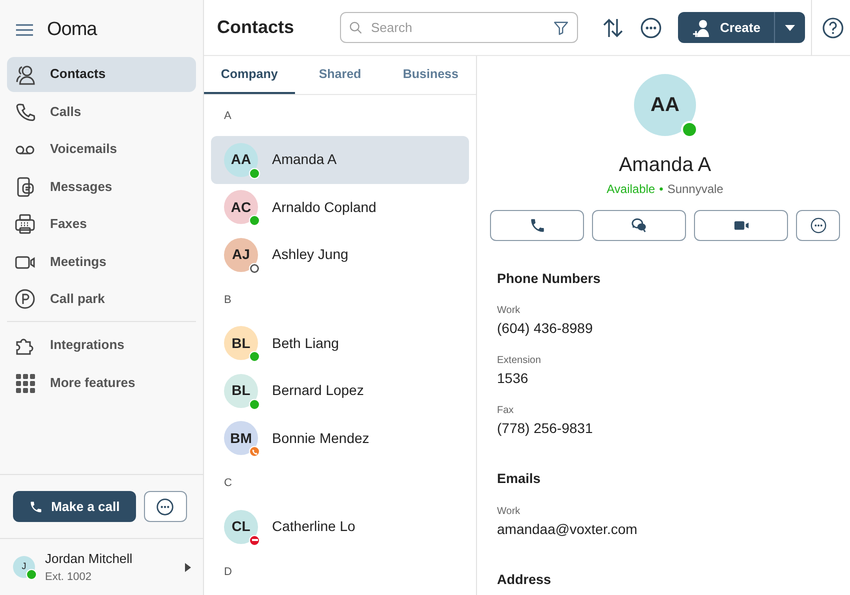 The image size is (850, 595). Describe the element at coordinates (101, 261) in the screenshot. I see `nav-item: Meetings` at that location.